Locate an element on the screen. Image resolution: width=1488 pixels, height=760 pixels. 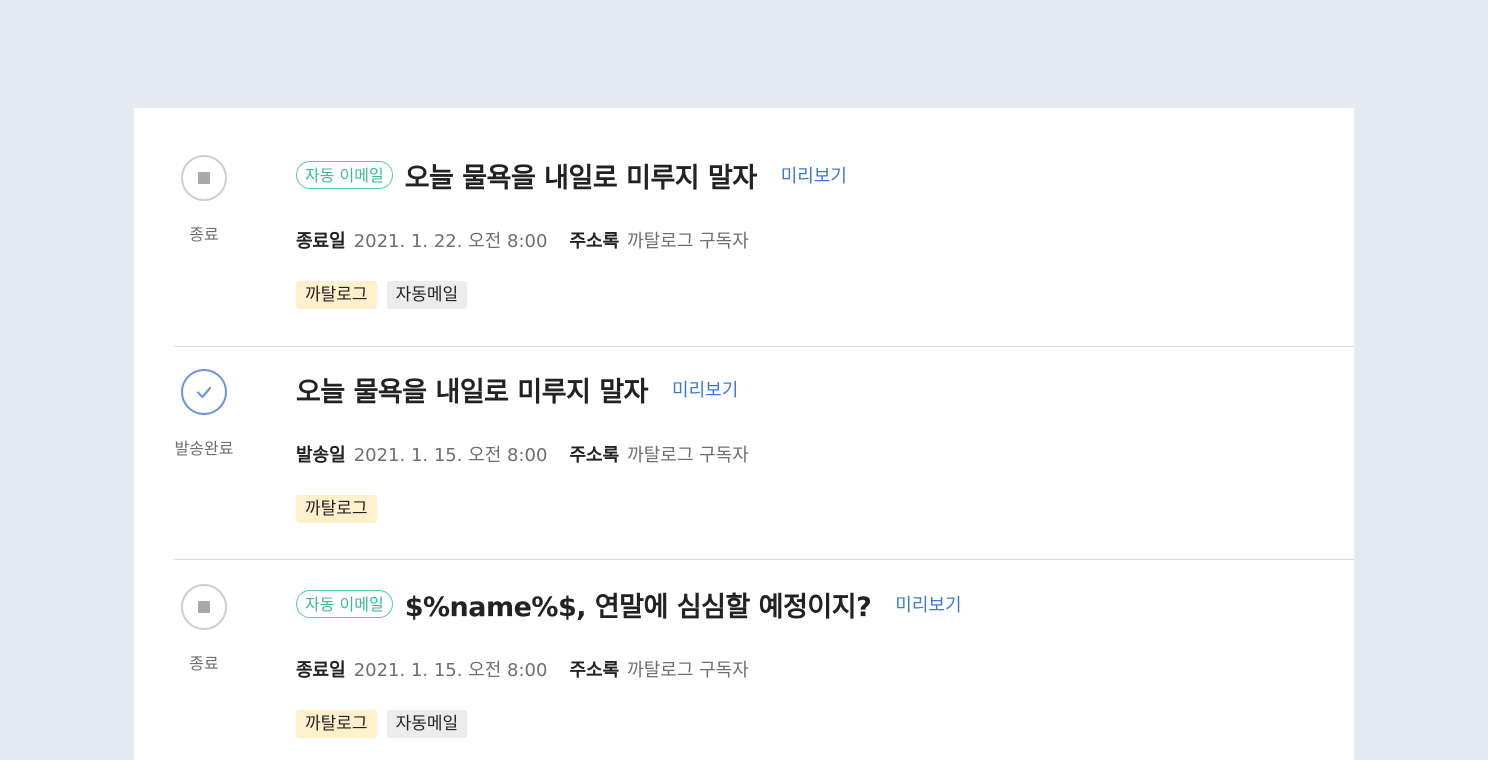
check-icon is located at coordinates (204, 392).